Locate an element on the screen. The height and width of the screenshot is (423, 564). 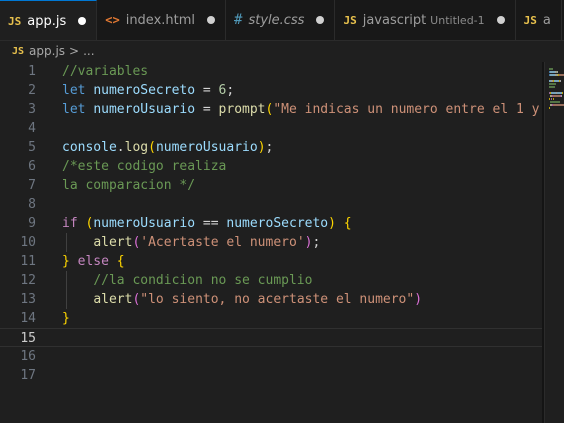
tab-label: a is located at coordinates (546, 20).